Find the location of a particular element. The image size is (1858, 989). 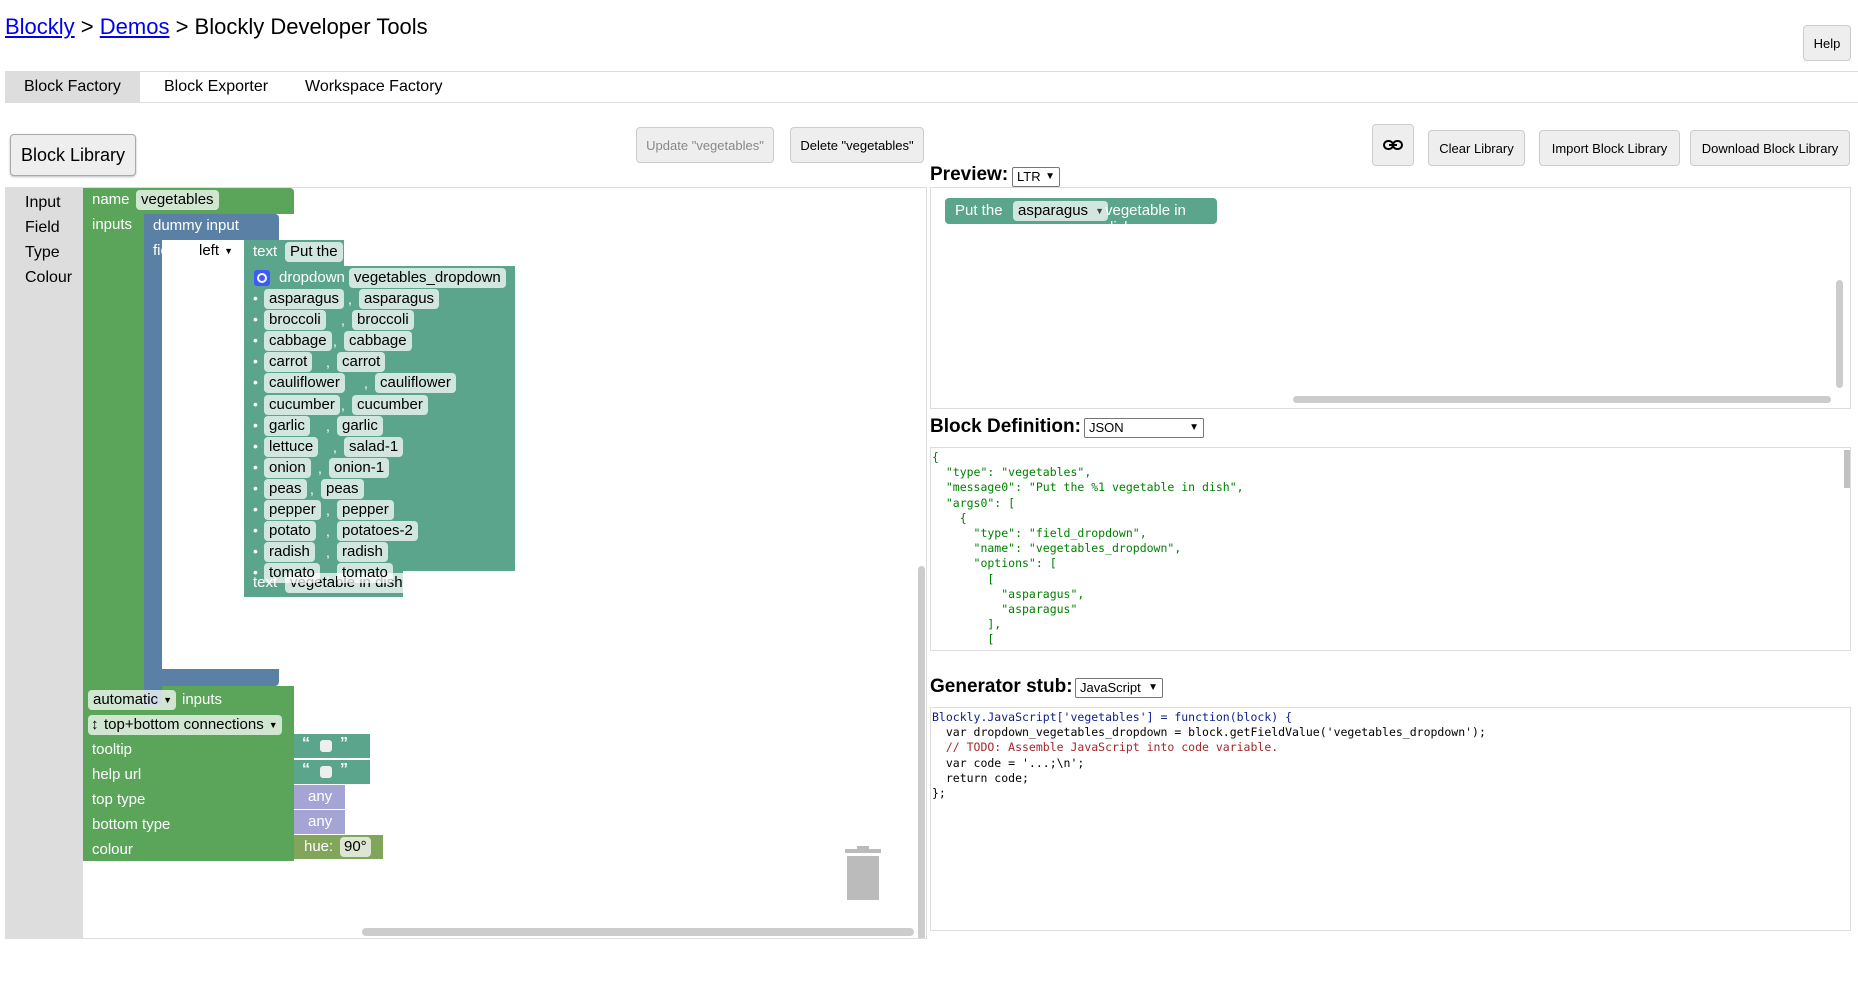

trash-icon is located at coordinates (863, 874).